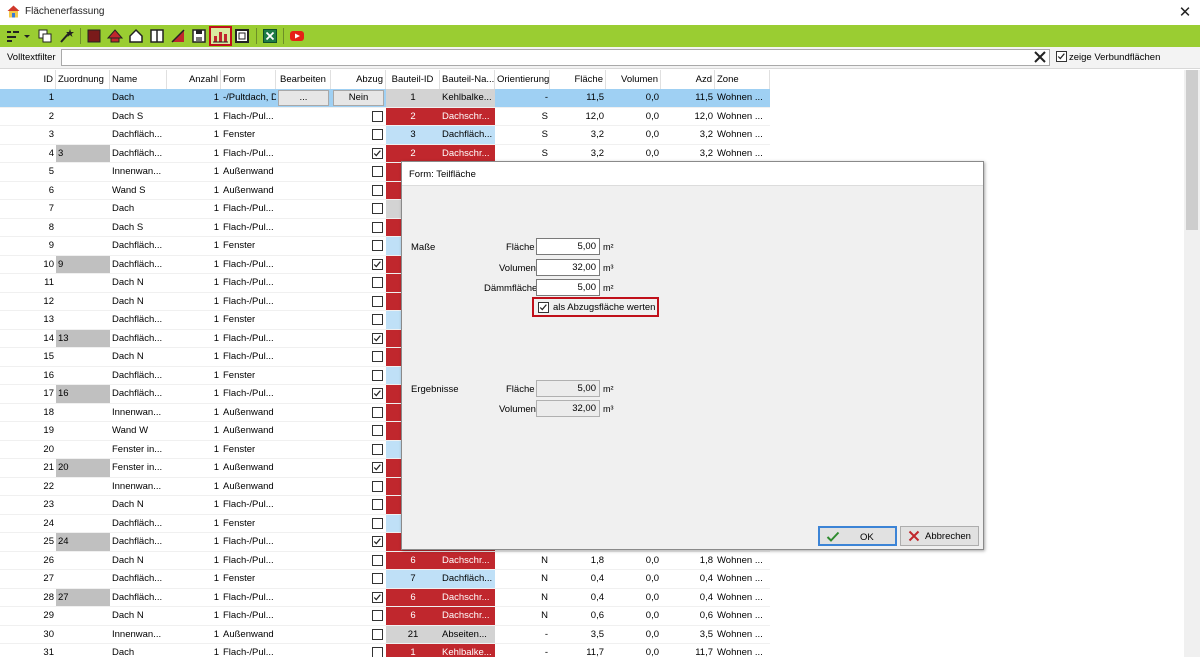  I want to click on column-header: Zuordnung, so click(83, 79).